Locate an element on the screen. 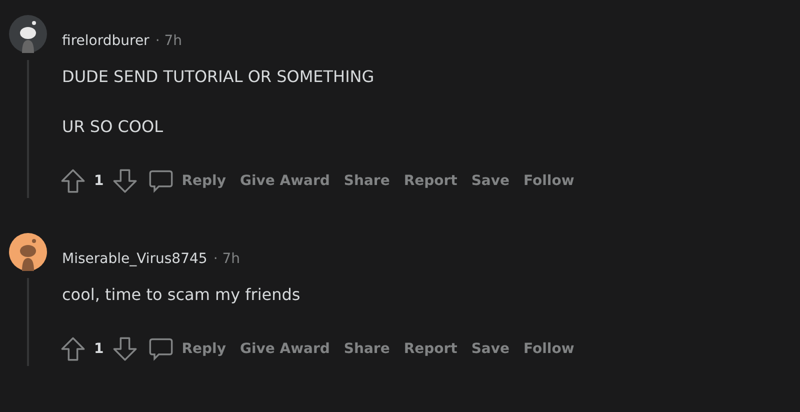 The image size is (800, 412). username: firelordburer is located at coordinates (106, 41).